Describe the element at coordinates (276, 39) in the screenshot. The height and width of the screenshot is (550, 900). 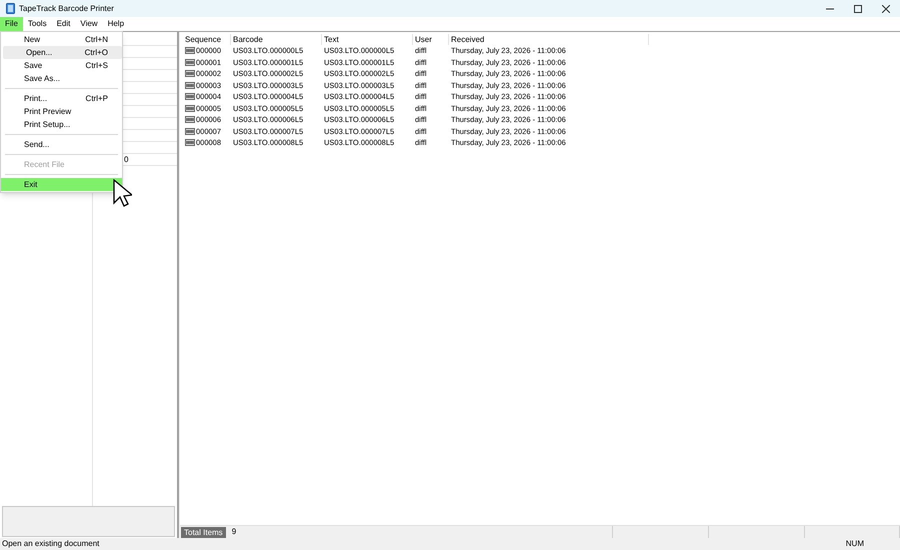
I see `column-header: Barcode` at that location.